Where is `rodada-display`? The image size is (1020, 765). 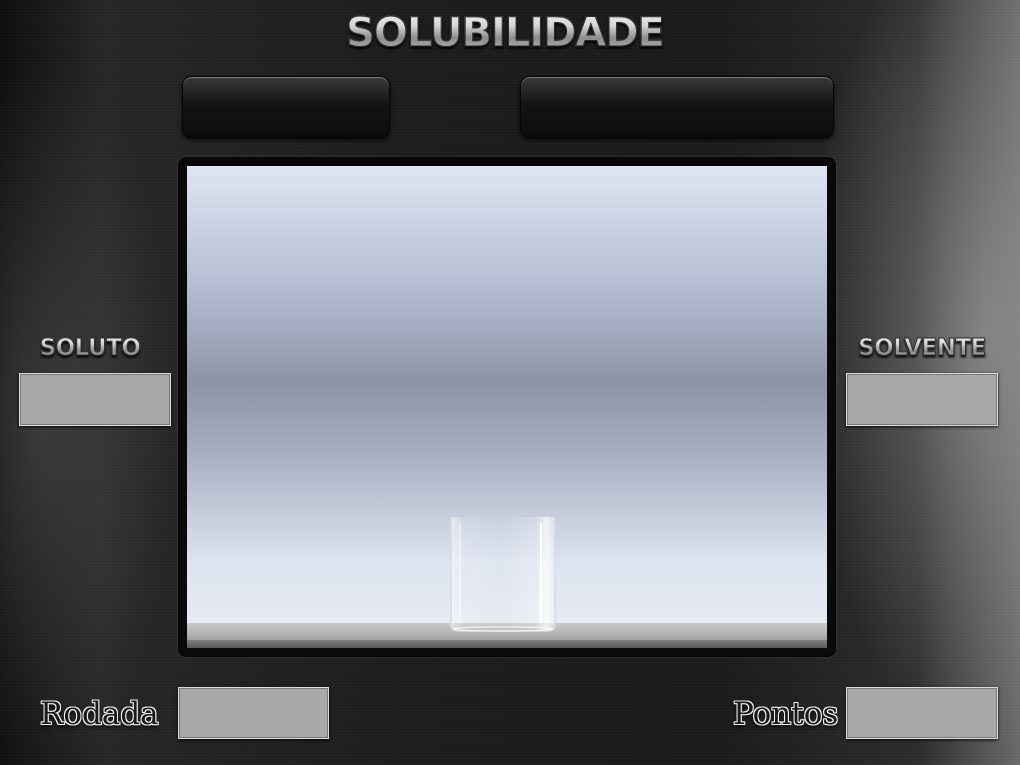 rodada-display is located at coordinates (253, 713).